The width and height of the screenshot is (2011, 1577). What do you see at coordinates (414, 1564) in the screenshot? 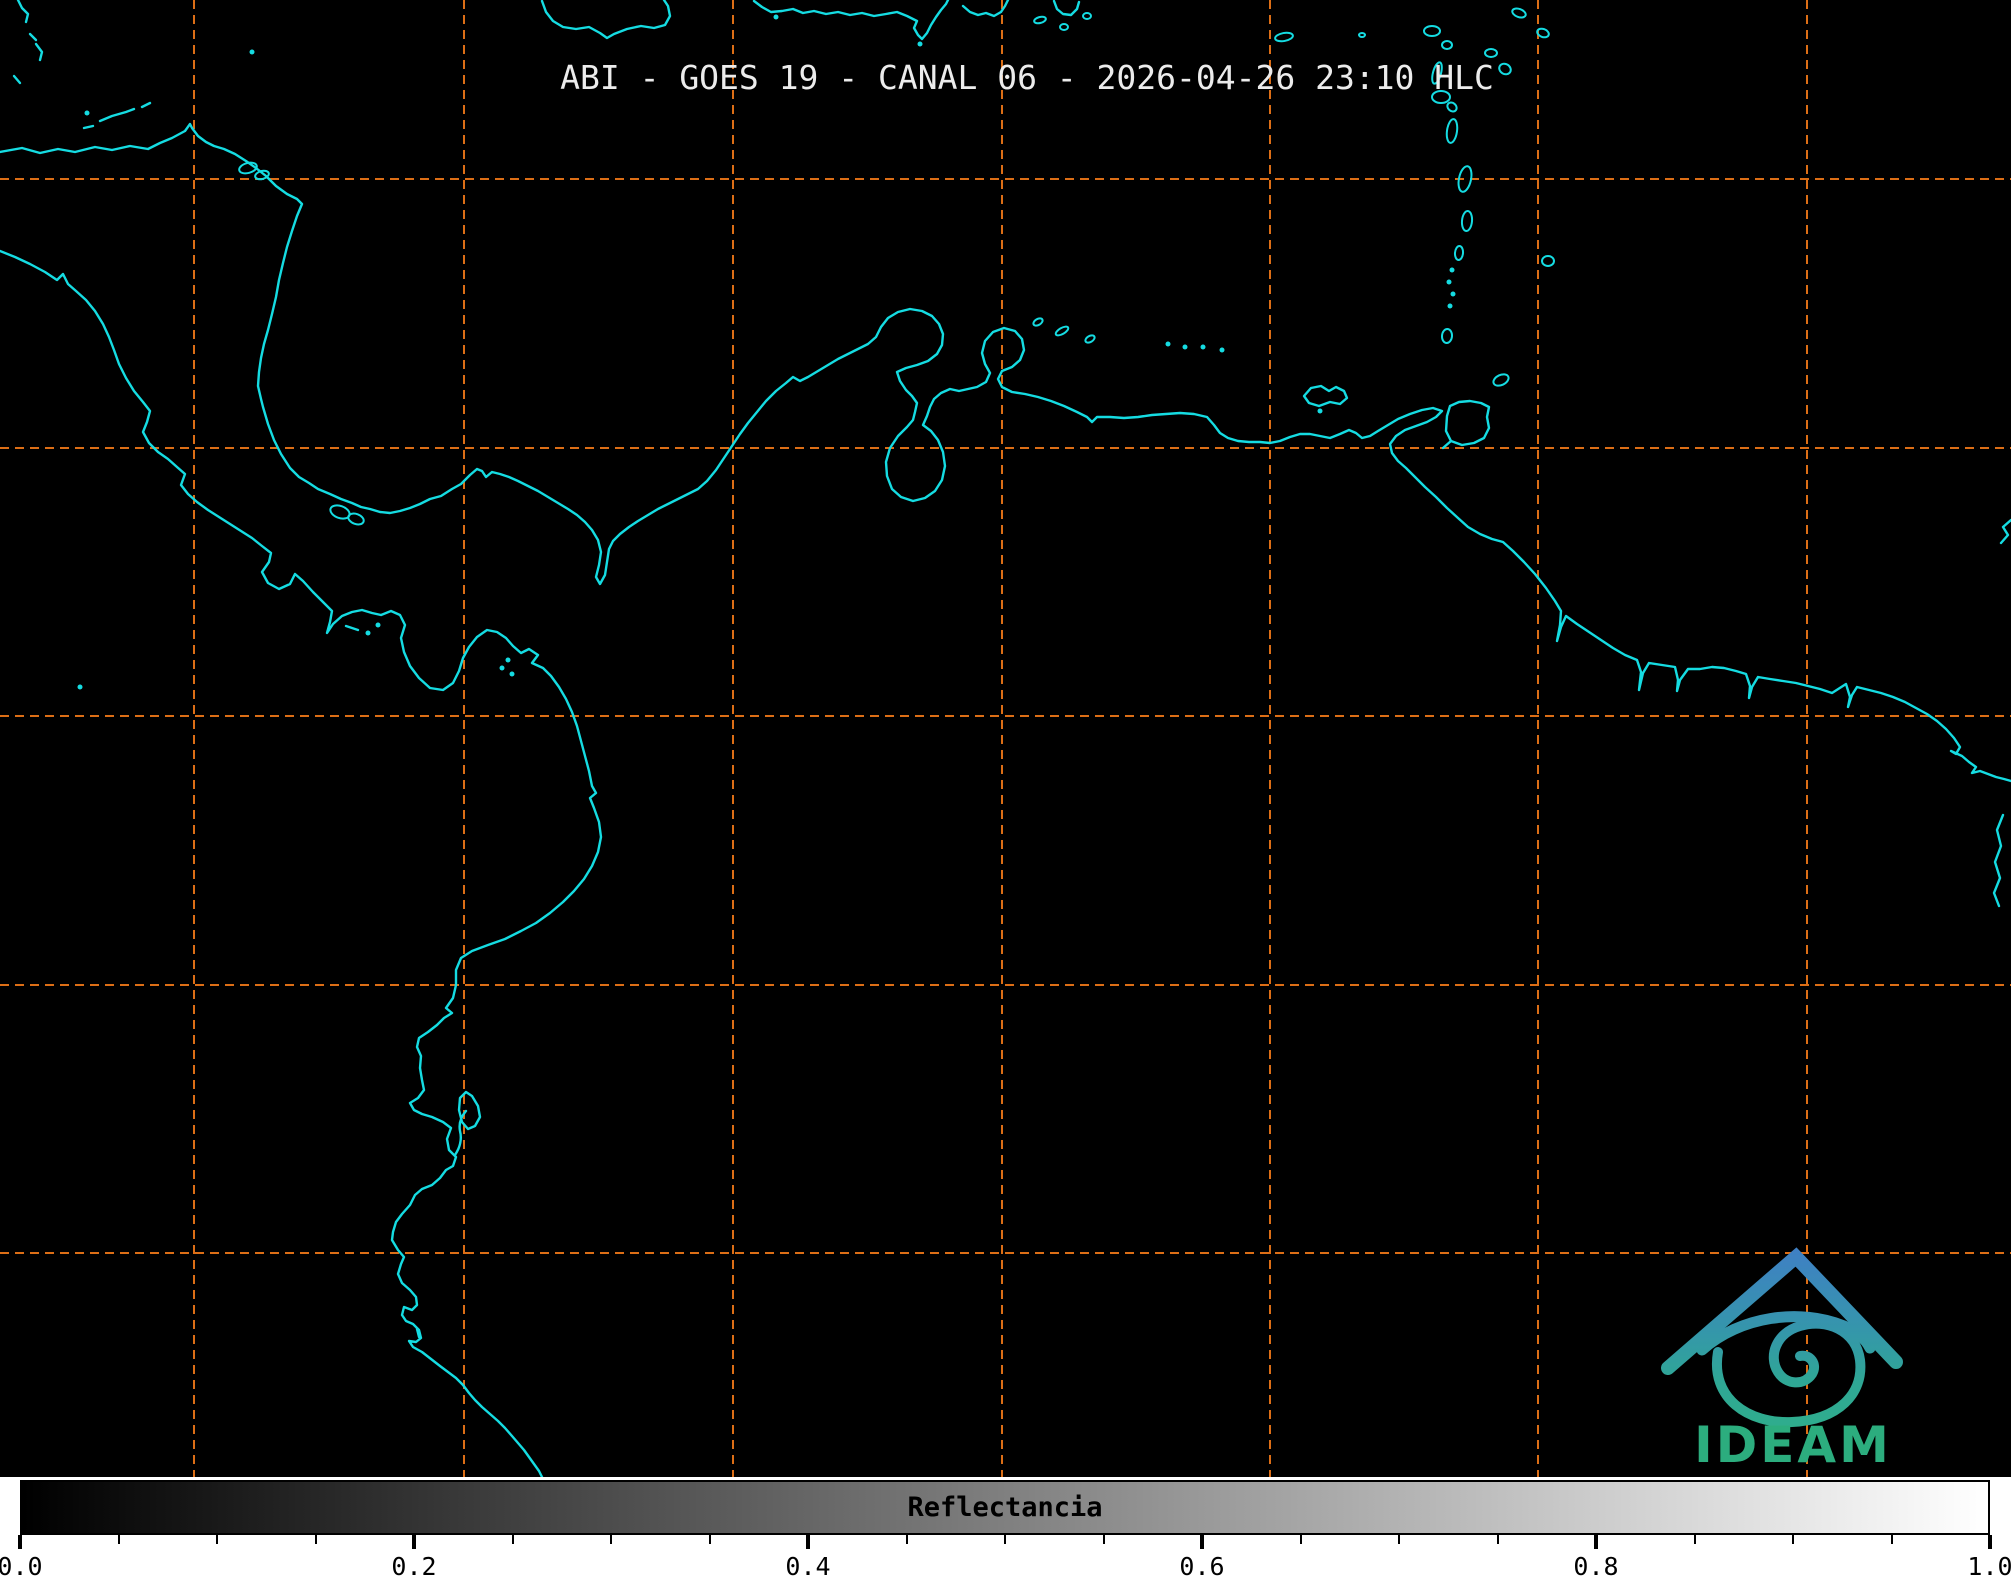
I see `colorbar-tick-label: 0.2` at bounding box center [414, 1564].